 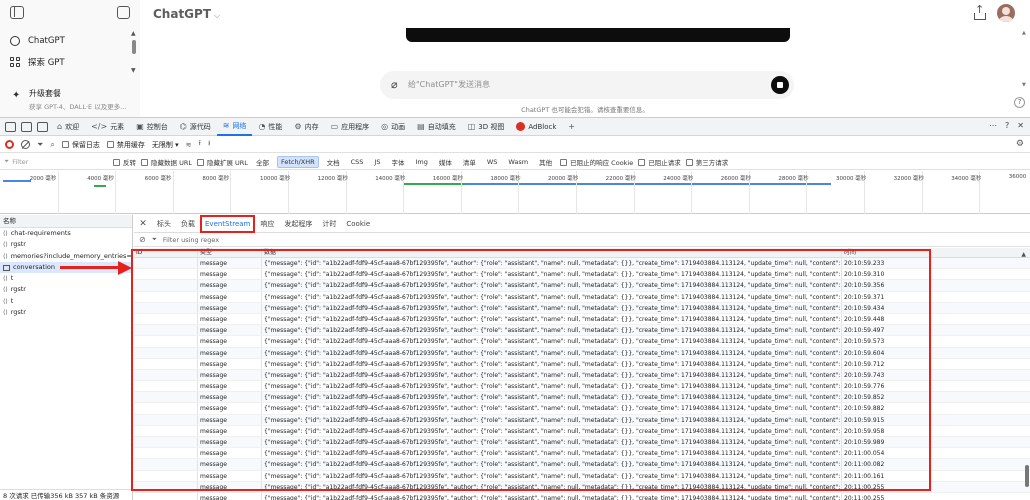 What do you see at coordinates (545, 162) in the screenshot?
I see `type-filter-other: 其他` at bounding box center [545, 162].